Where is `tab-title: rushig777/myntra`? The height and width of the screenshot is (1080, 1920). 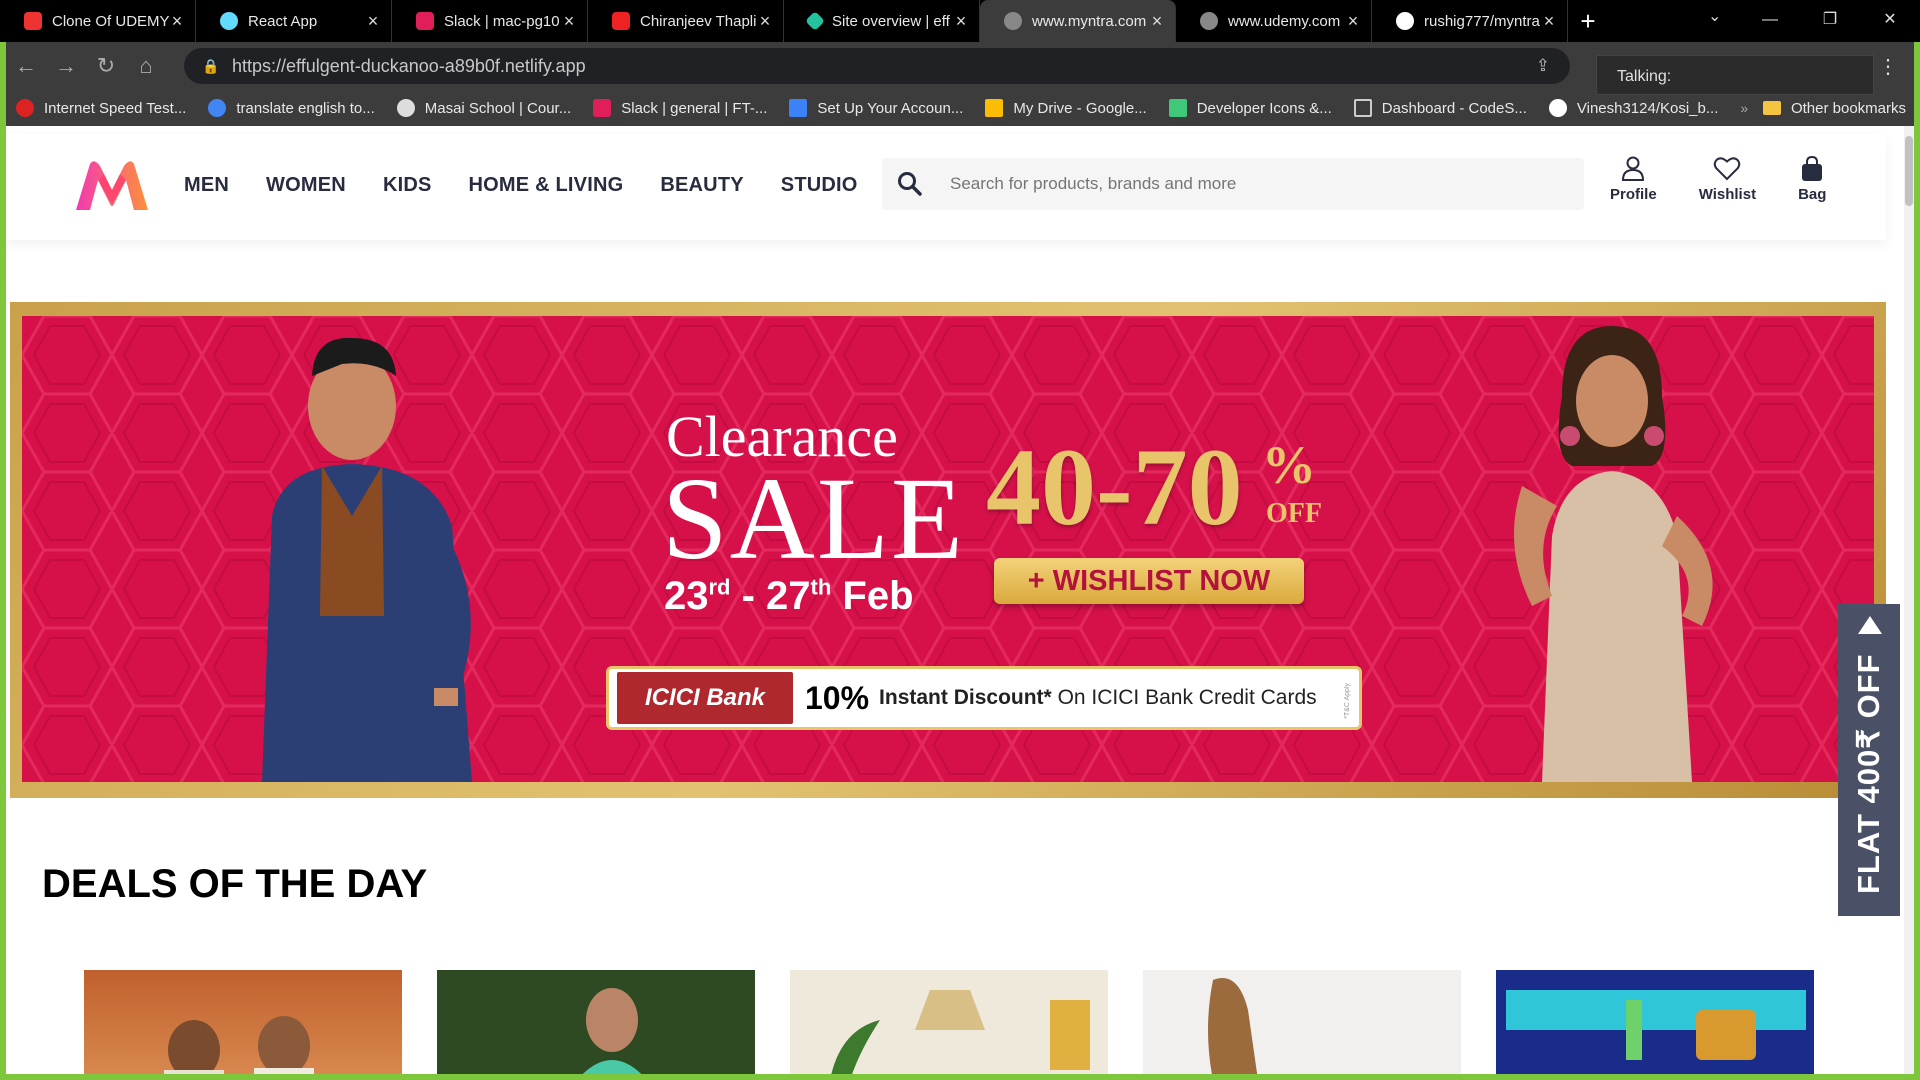 tab-title: rushig777/myntra is located at coordinates (1482, 21).